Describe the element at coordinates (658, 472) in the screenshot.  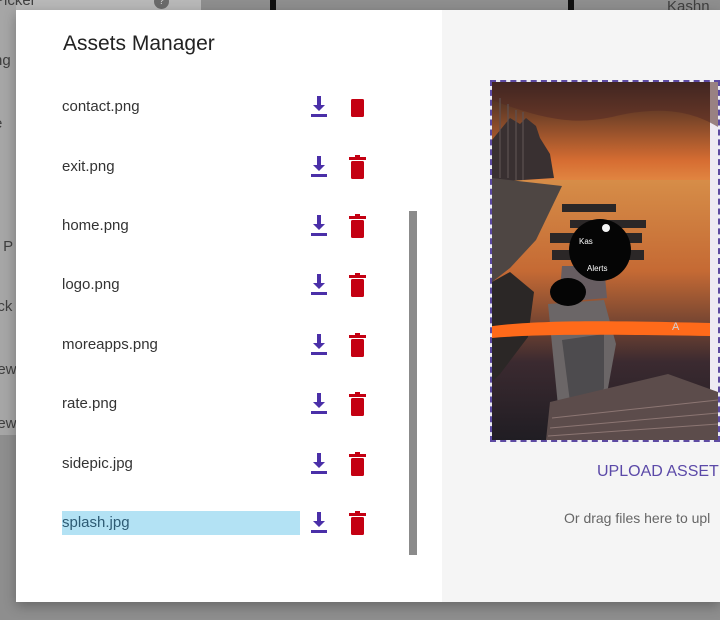
I see `upload-asset-button: UPLOAD ASSET` at that location.